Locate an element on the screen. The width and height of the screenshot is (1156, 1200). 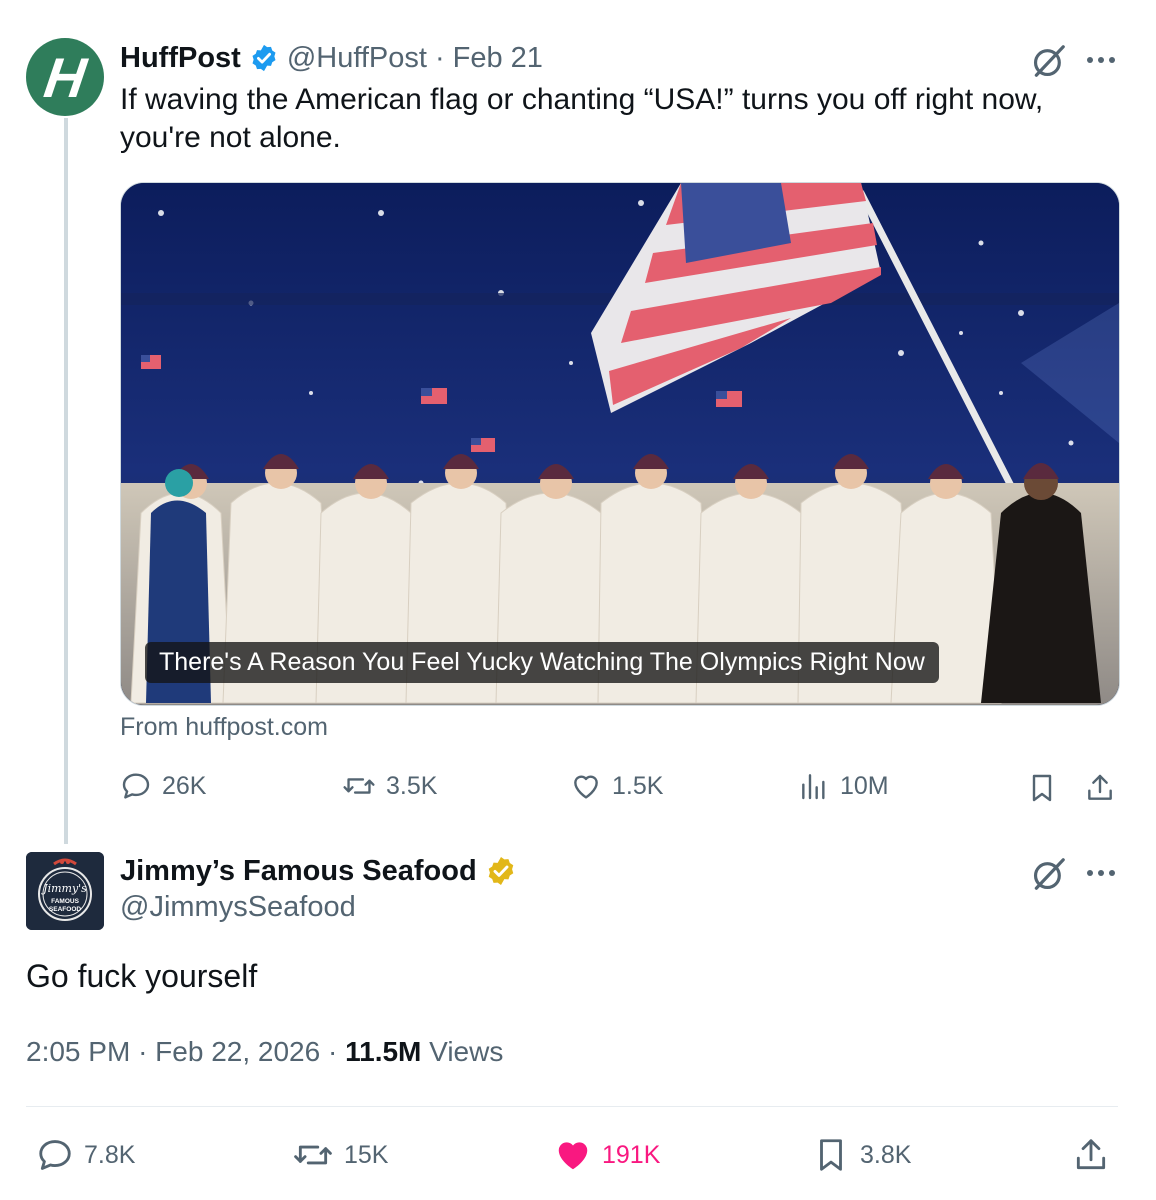
tweet-date: Feb 21 is located at coordinates (498, 58).